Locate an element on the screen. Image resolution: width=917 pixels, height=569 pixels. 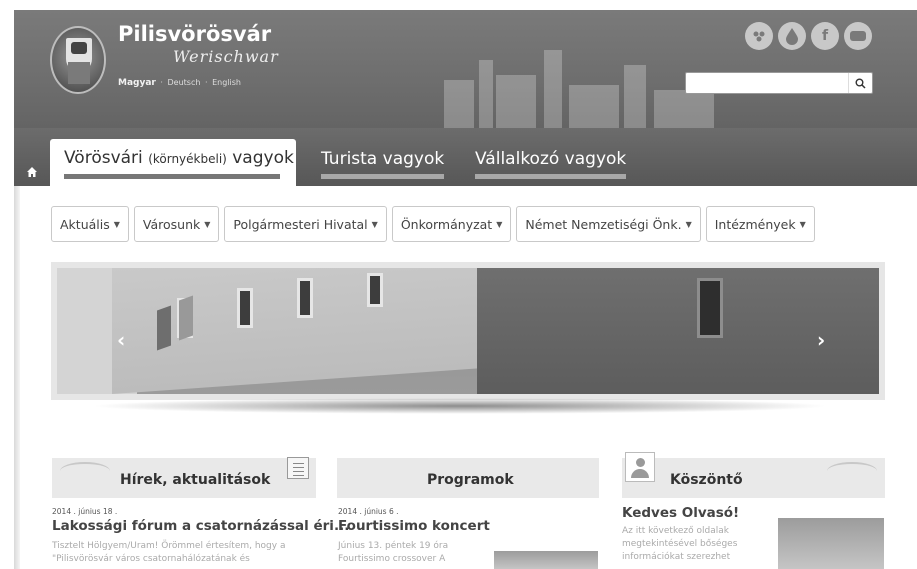
program-date: 2014 . június 6 . is located at coordinates (368, 511).